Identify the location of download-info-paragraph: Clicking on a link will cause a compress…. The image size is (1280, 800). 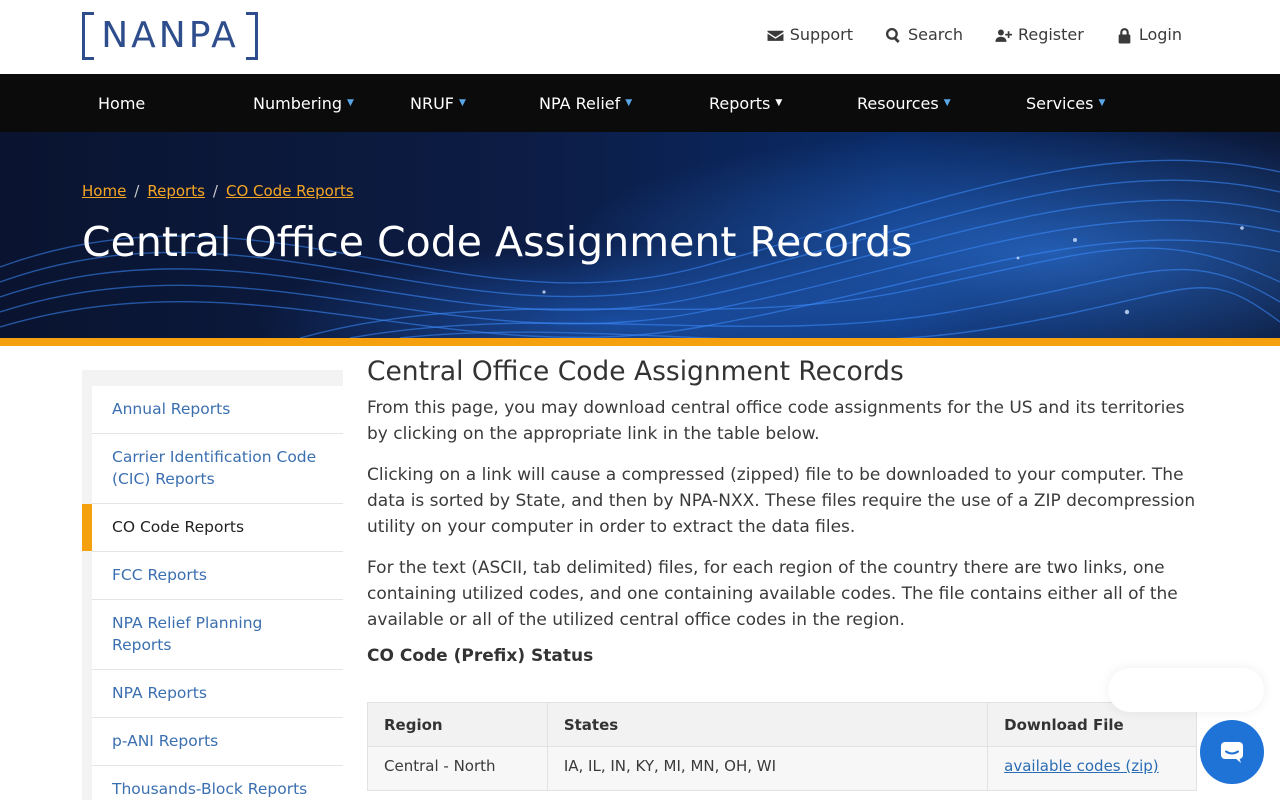
(781, 501).